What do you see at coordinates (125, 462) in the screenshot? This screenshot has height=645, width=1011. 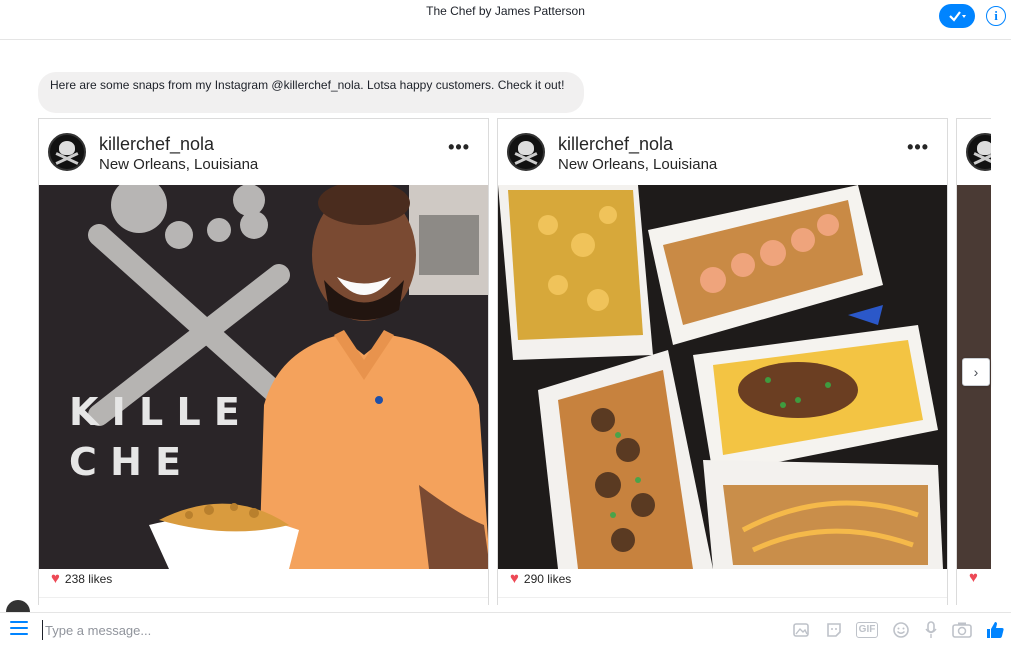 I see `svg-text: C H E` at bounding box center [125, 462].